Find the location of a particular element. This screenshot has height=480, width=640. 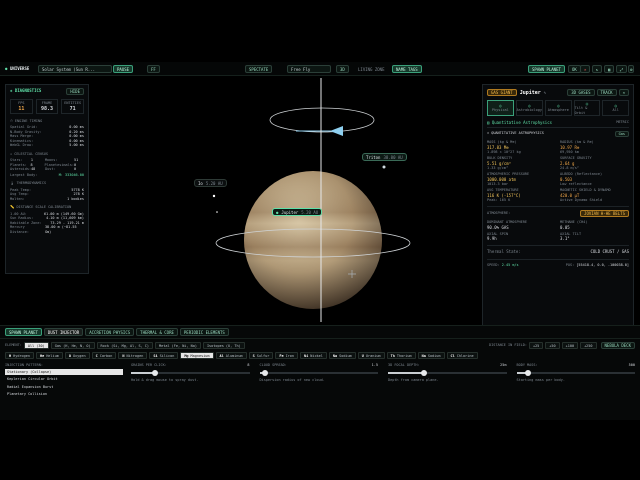

element-chip: Th Thorium is located at coordinates (401, 355).